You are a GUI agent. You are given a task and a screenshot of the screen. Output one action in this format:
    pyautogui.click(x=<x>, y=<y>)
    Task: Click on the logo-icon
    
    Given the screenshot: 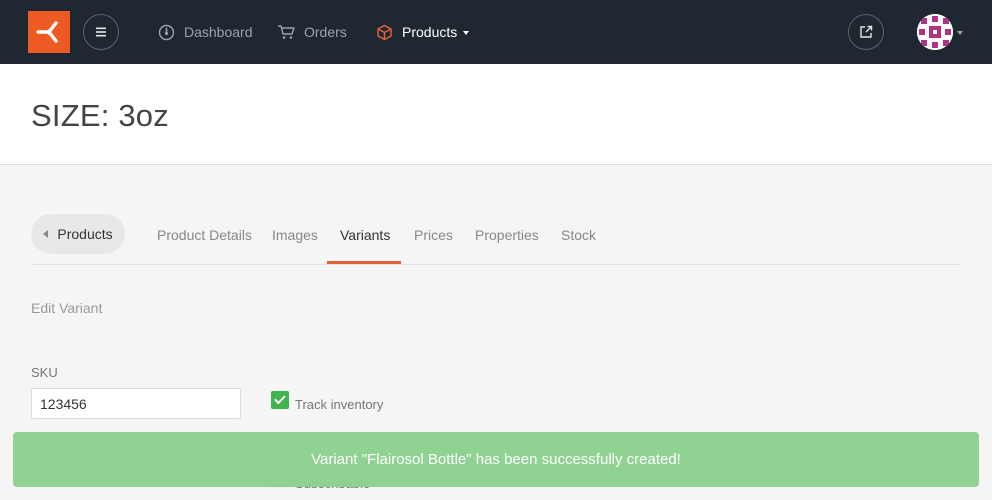 What is the action you would take?
    pyautogui.click(x=47, y=32)
    